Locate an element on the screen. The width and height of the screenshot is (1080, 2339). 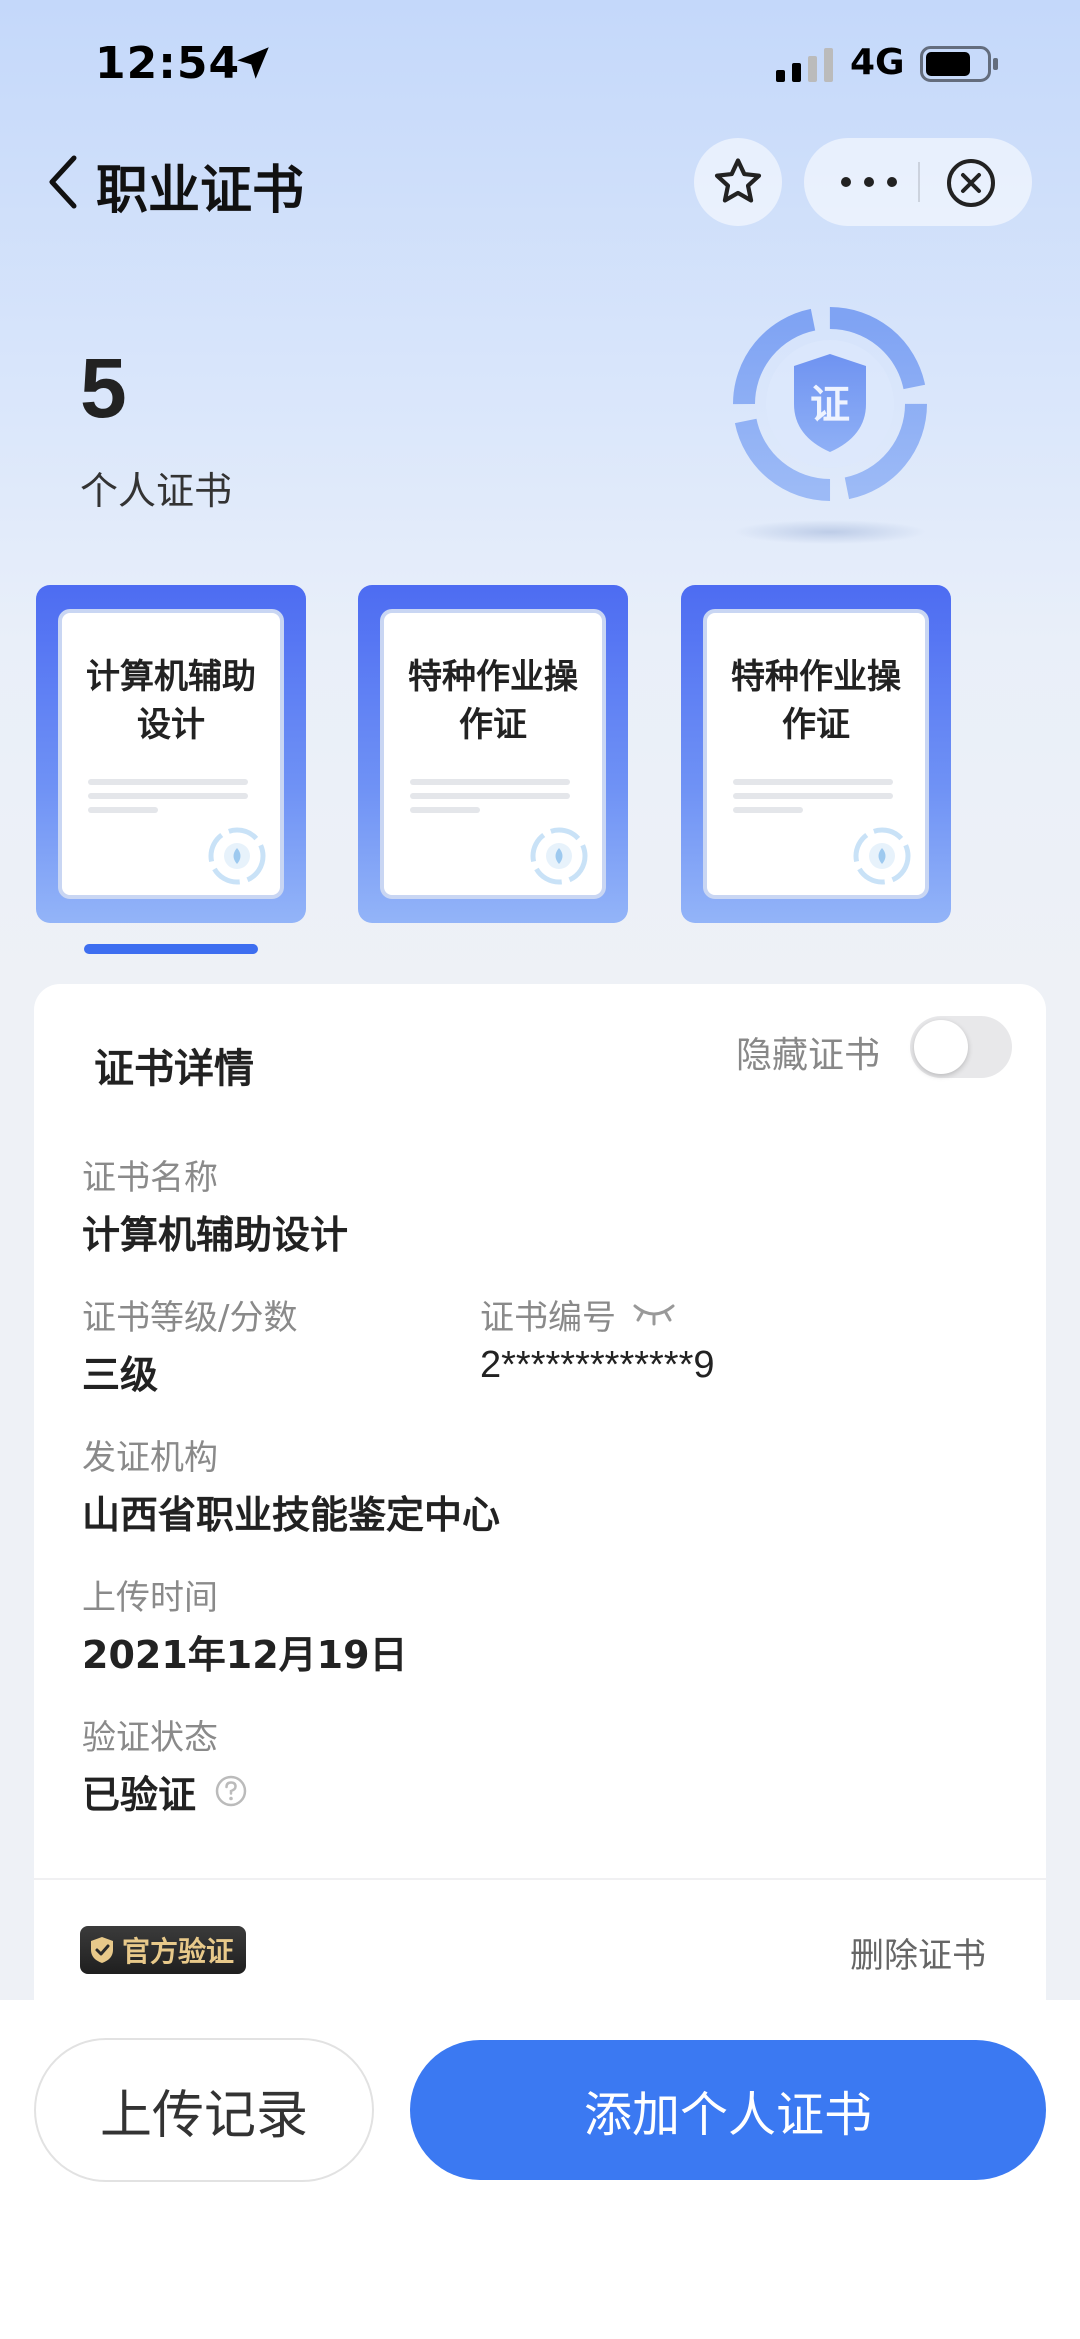
level-value: 三级 is located at coordinates (120, 1375).